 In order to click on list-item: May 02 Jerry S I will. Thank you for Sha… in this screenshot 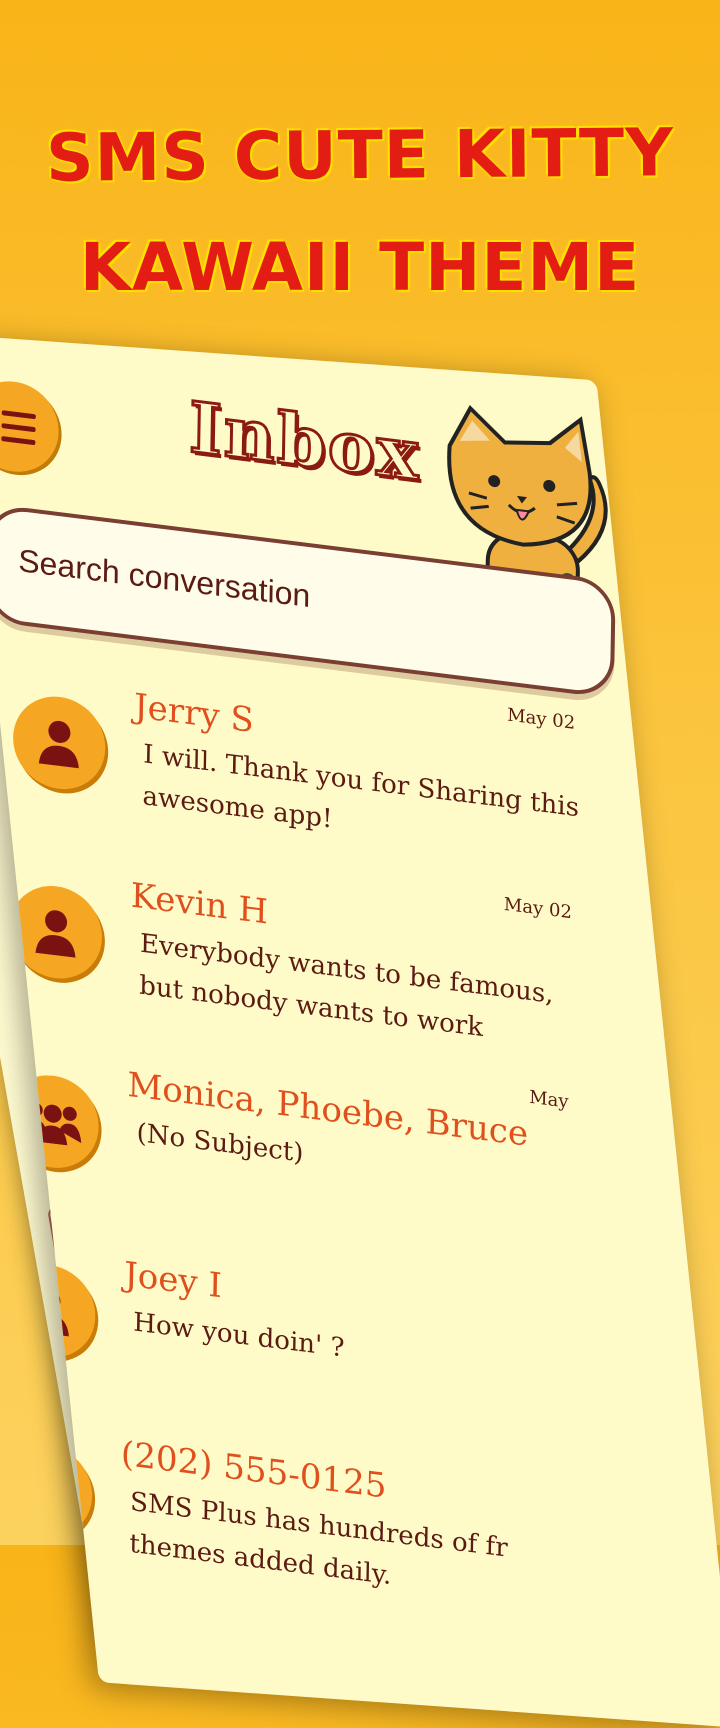, I will do `click(295, 780)`.